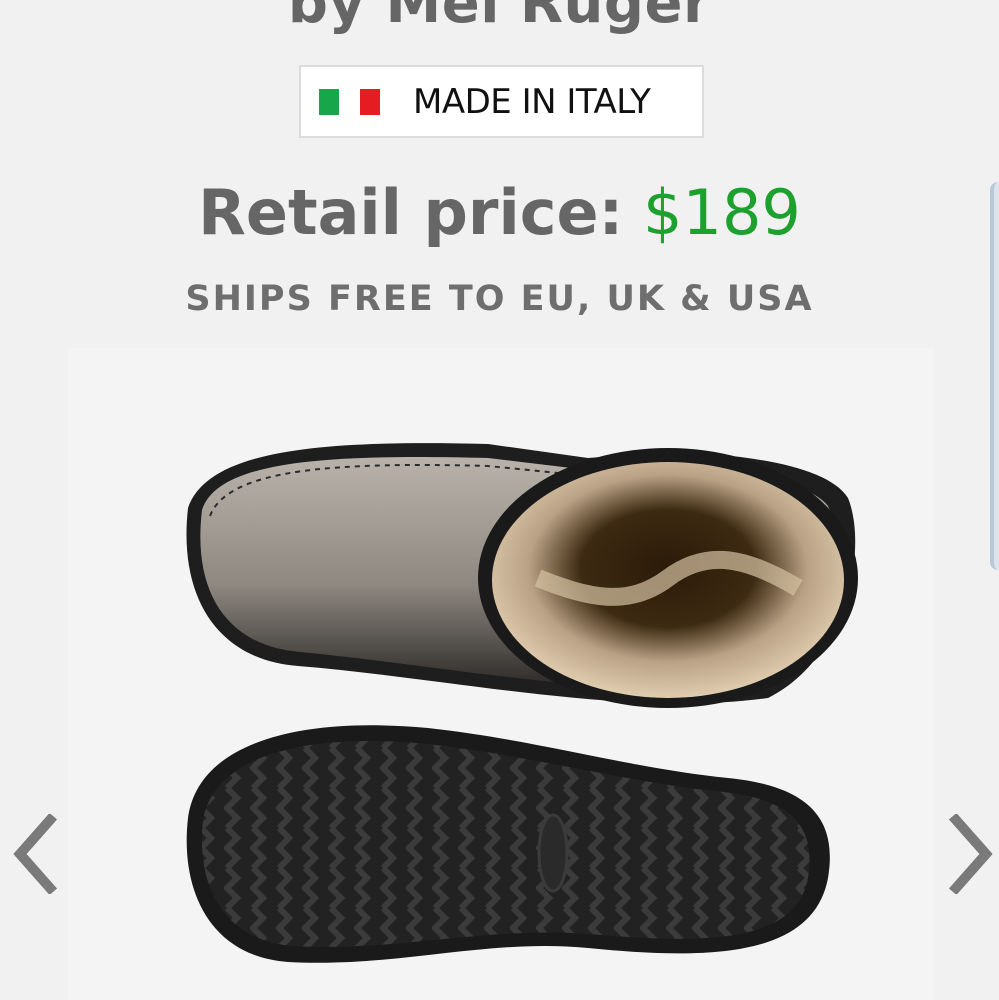 The width and height of the screenshot is (999, 1000). I want to click on previous-image-button, so click(36, 854).